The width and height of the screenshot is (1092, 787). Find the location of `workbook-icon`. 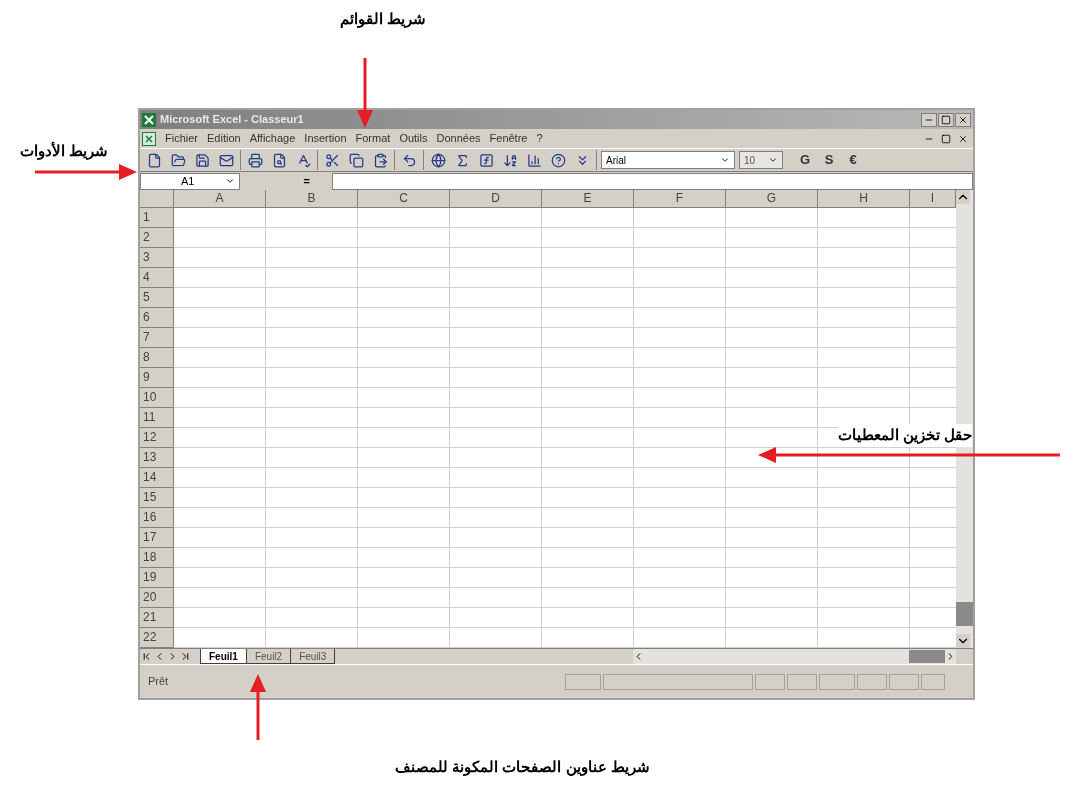

workbook-icon is located at coordinates (149, 138).